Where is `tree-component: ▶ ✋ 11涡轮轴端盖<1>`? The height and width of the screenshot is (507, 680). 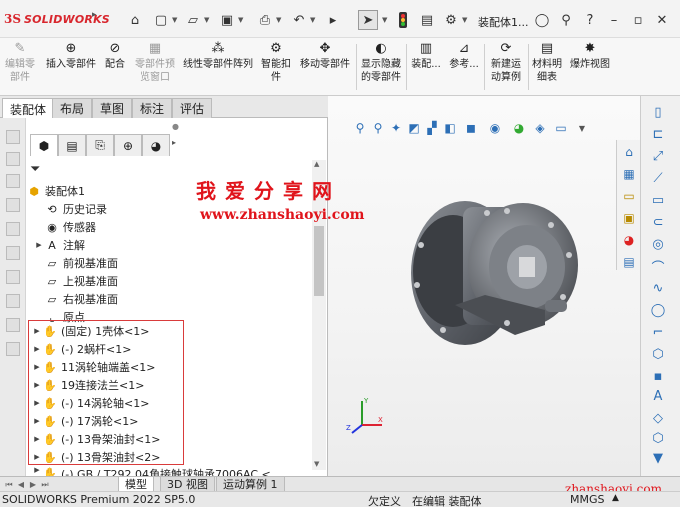 tree-component: ▶ ✋ 11涡轮轴端盖<1> is located at coordinates (93, 367).